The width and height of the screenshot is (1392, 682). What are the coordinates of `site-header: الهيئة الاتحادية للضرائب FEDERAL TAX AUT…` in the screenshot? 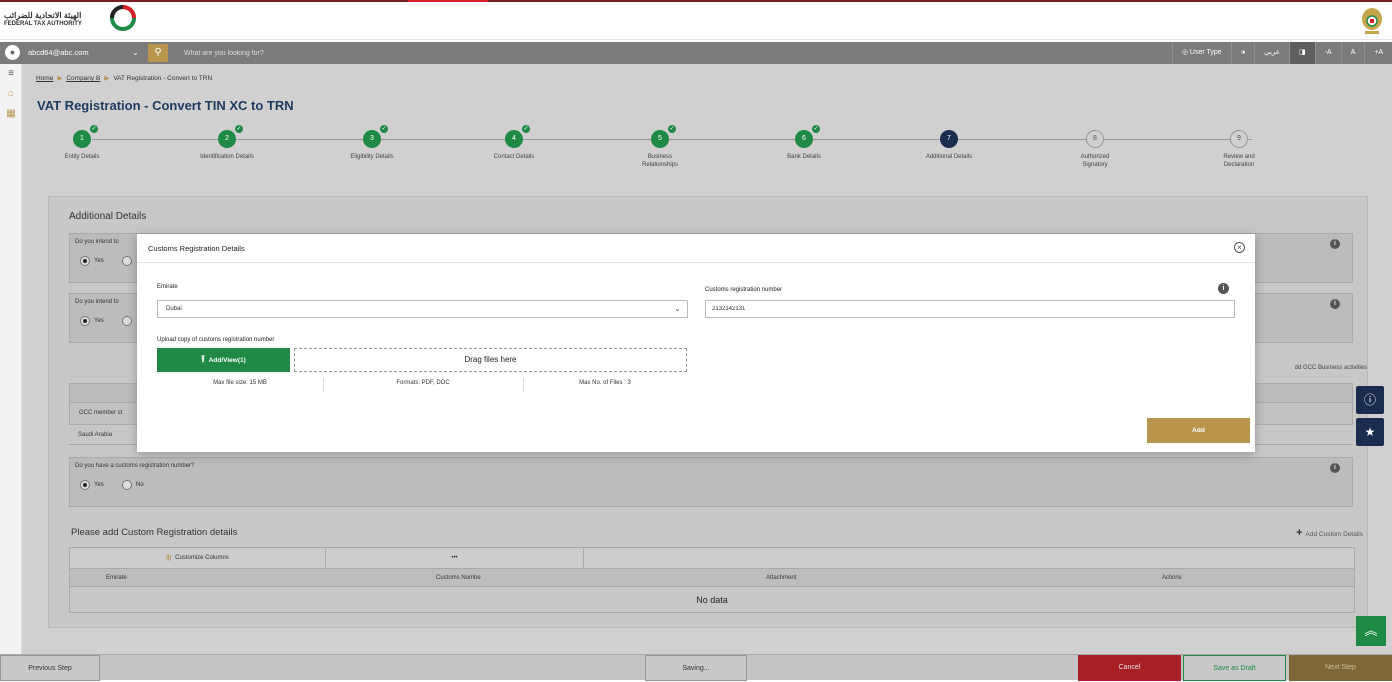 It's located at (696, 21).